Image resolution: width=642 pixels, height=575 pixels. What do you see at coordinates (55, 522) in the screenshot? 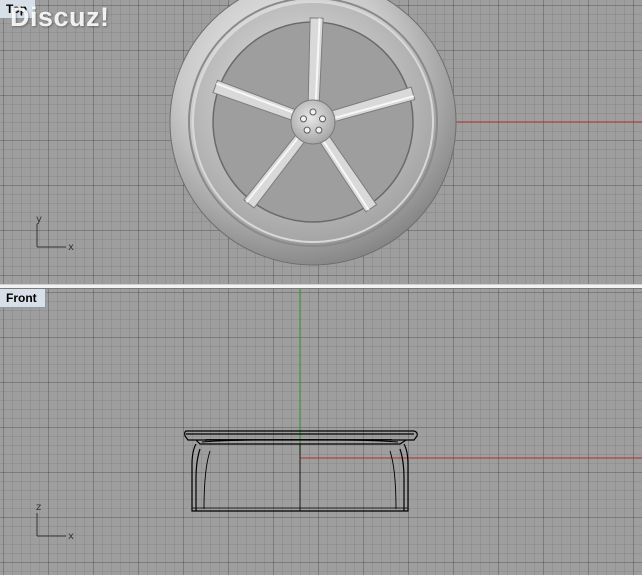
I see `axis-indicator-front: x z` at bounding box center [55, 522].